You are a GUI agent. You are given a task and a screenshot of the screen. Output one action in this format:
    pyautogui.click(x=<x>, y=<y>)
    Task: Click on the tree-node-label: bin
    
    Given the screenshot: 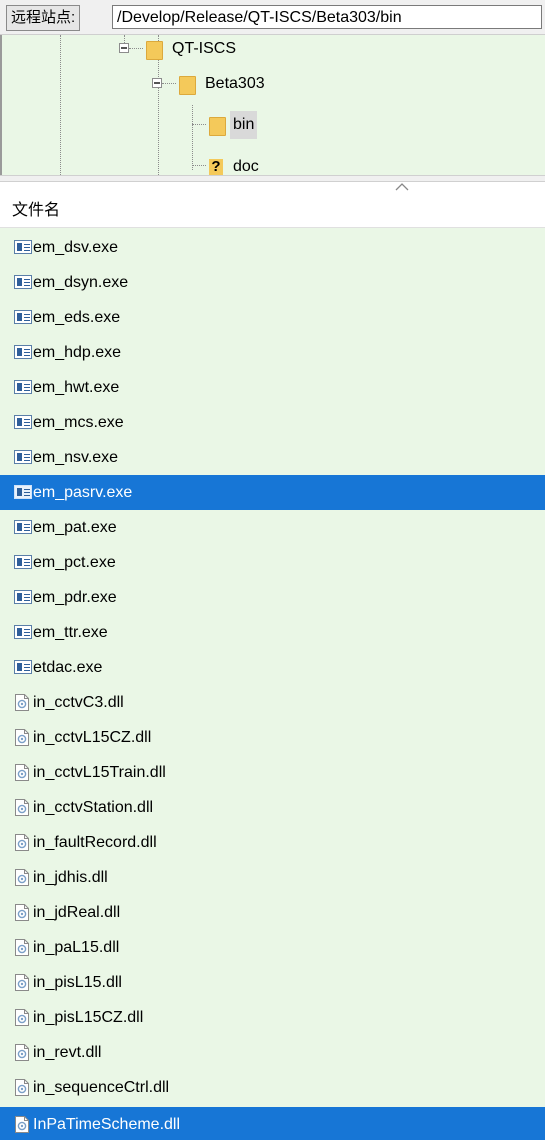 What is the action you would take?
    pyautogui.click(x=244, y=125)
    